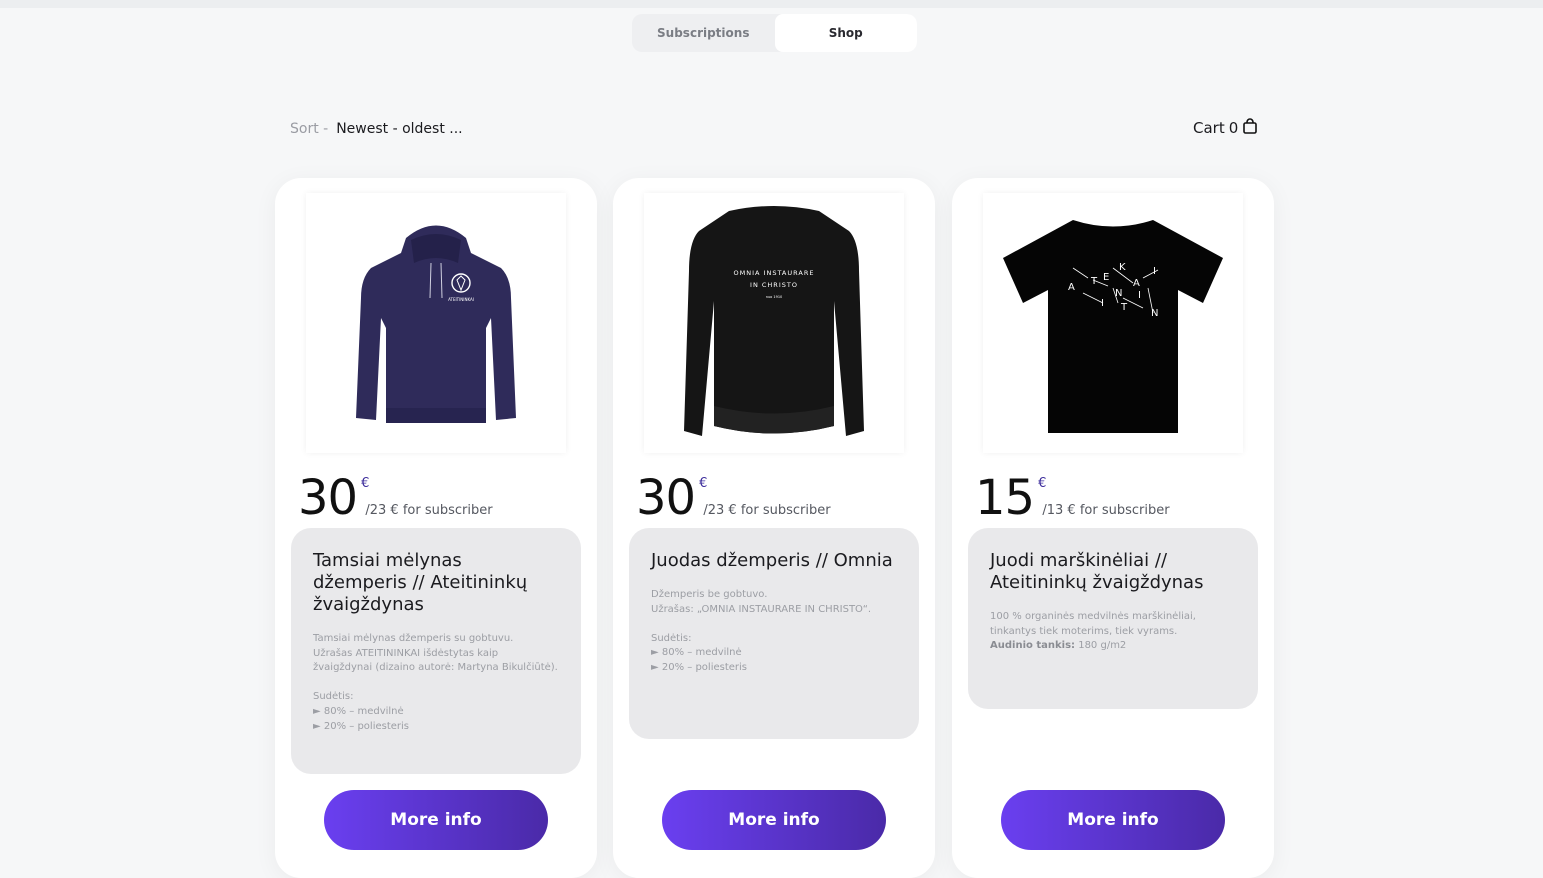  I want to click on sort-label: Sort -, so click(309, 129).